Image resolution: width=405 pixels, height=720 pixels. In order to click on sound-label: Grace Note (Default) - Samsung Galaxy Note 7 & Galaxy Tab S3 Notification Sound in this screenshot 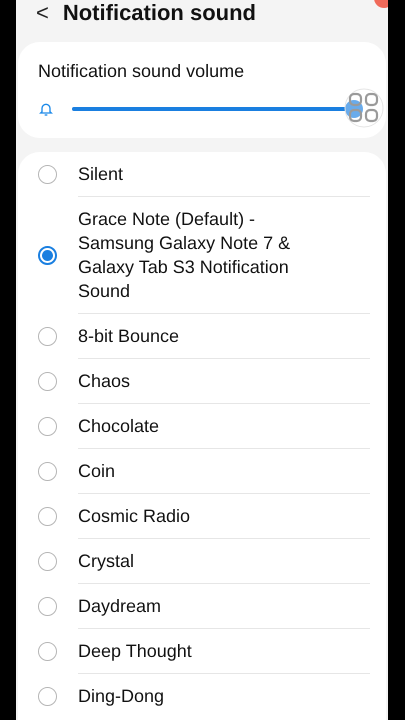, I will do `click(185, 255)`.